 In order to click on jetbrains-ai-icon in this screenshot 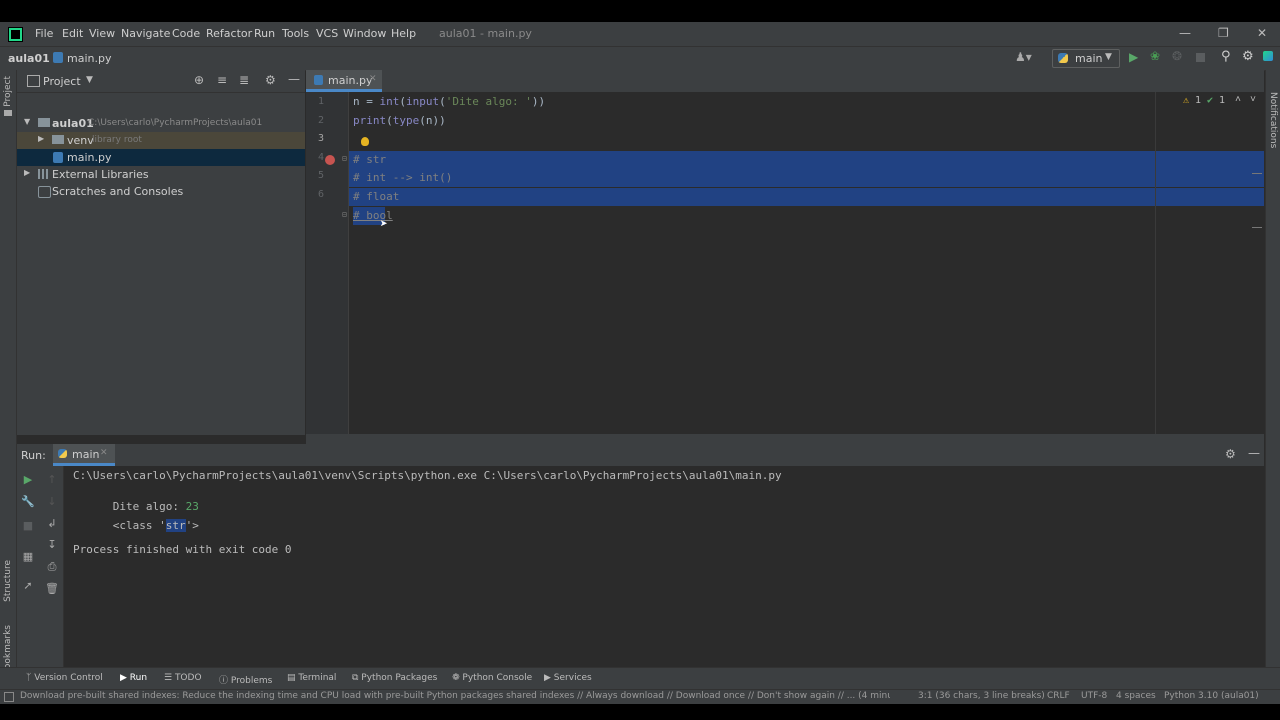, I will do `click(1268, 56)`.